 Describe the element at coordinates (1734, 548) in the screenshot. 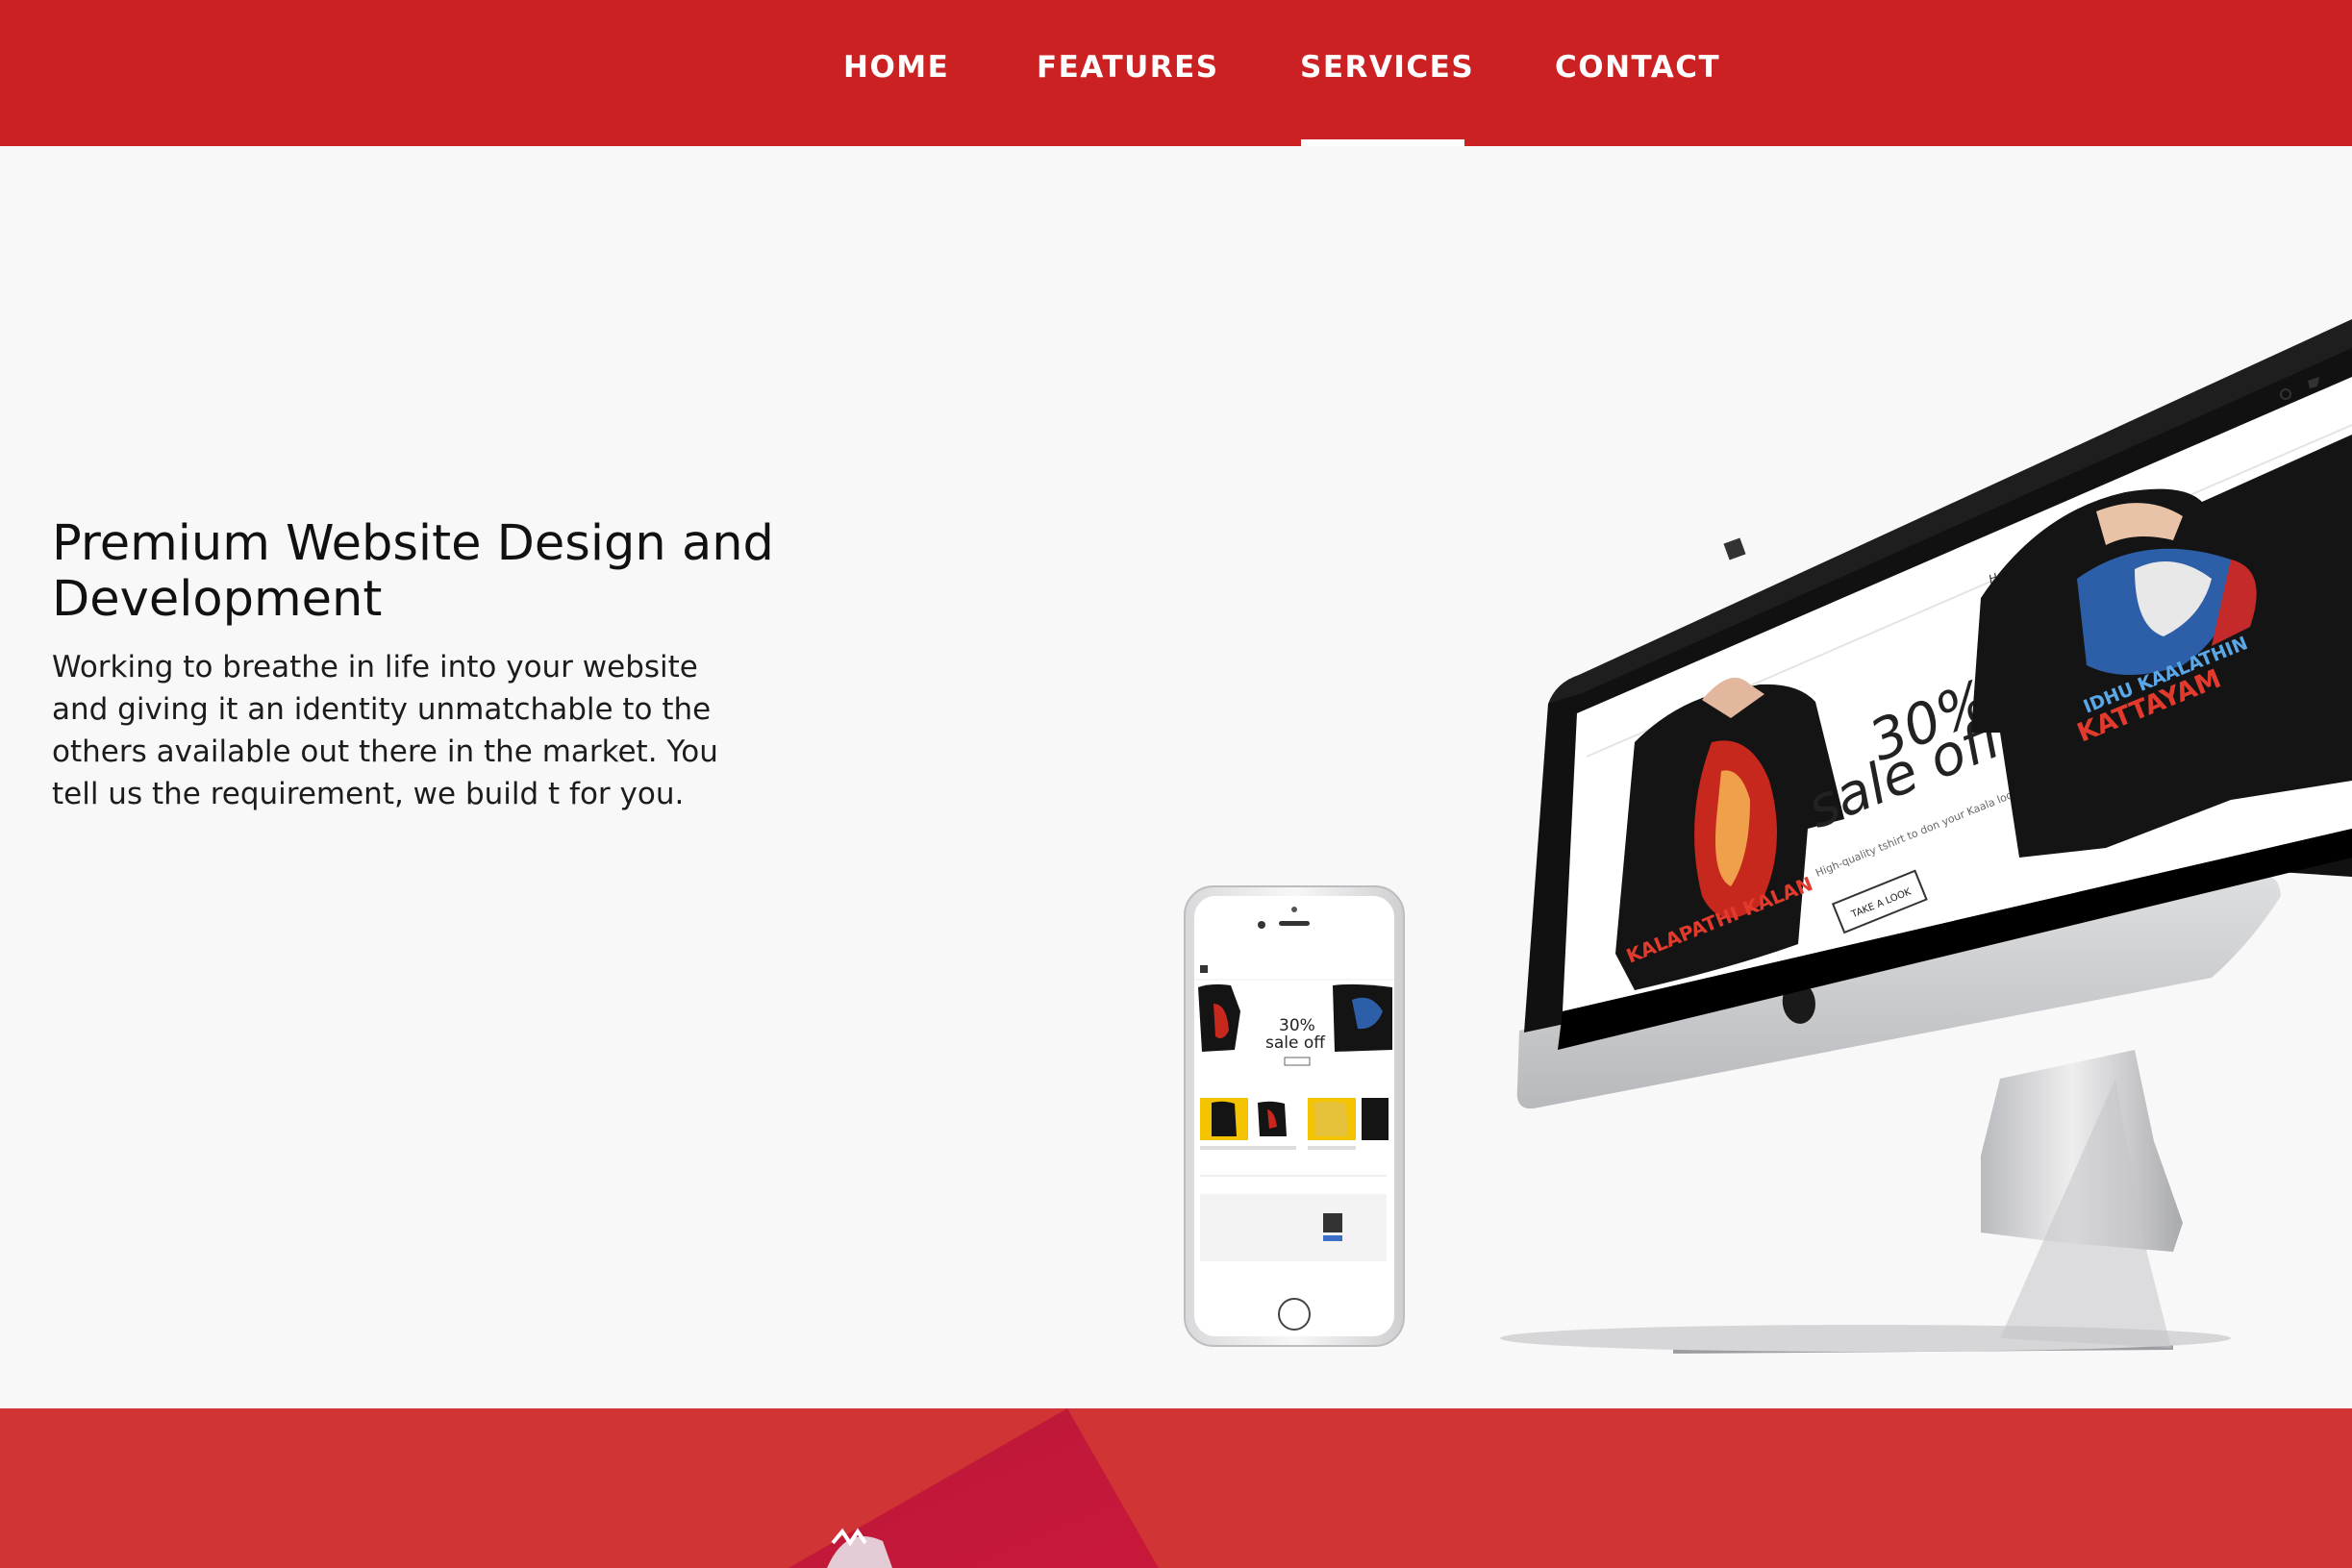

I see `screen-logo-icon` at that location.